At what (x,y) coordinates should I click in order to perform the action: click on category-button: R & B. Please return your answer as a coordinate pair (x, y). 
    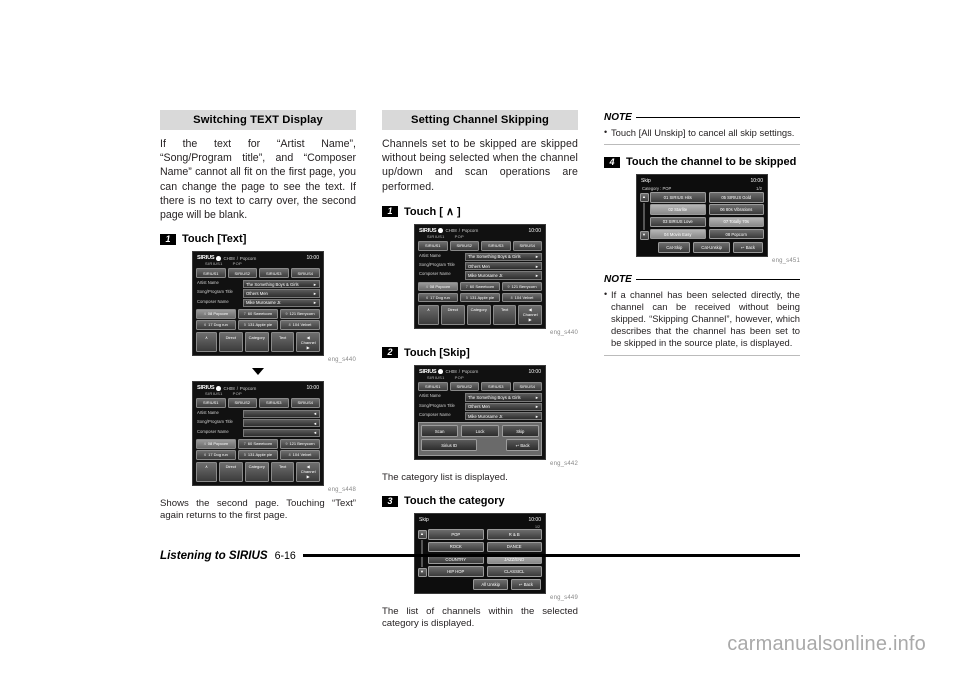
    Looking at the image, I should click on (514, 534).